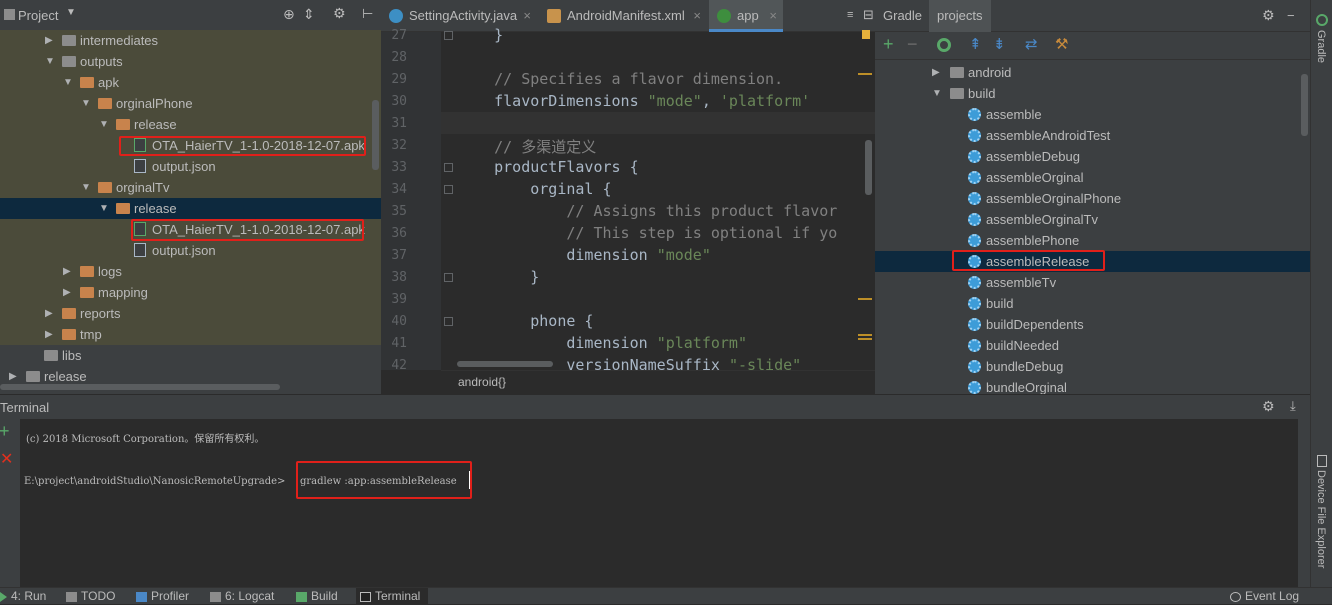 The height and width of the screenshot is (605, 1332). I want to click on code-line: orginal {, so click(534, 189).